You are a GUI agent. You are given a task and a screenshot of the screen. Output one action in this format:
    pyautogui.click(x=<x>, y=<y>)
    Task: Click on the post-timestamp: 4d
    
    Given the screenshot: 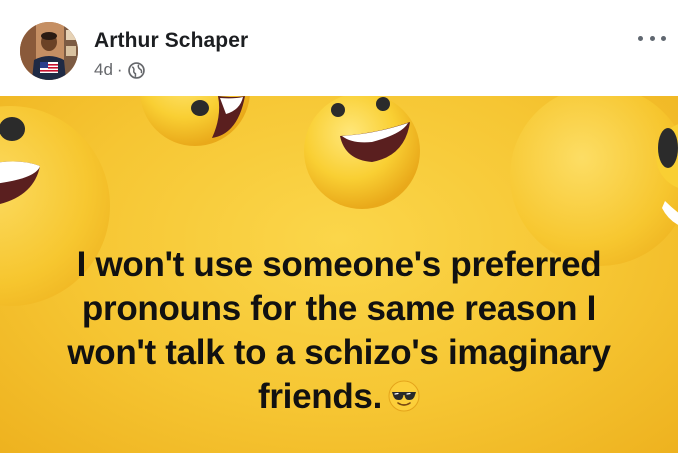 What is the action you would take?
    pyautogui.click(x=103, y=70)
    